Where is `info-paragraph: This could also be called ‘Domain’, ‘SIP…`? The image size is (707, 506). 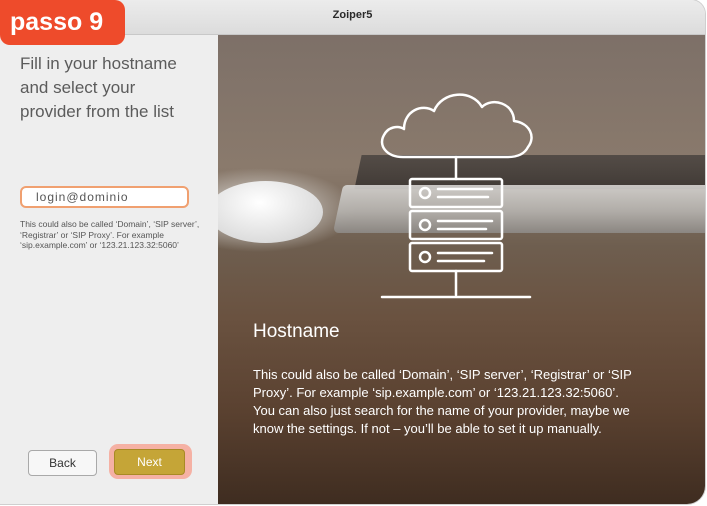
info-paragraph: This could also be called ‘Domain’, ‘SIP… is located at coordinates (442, 383).